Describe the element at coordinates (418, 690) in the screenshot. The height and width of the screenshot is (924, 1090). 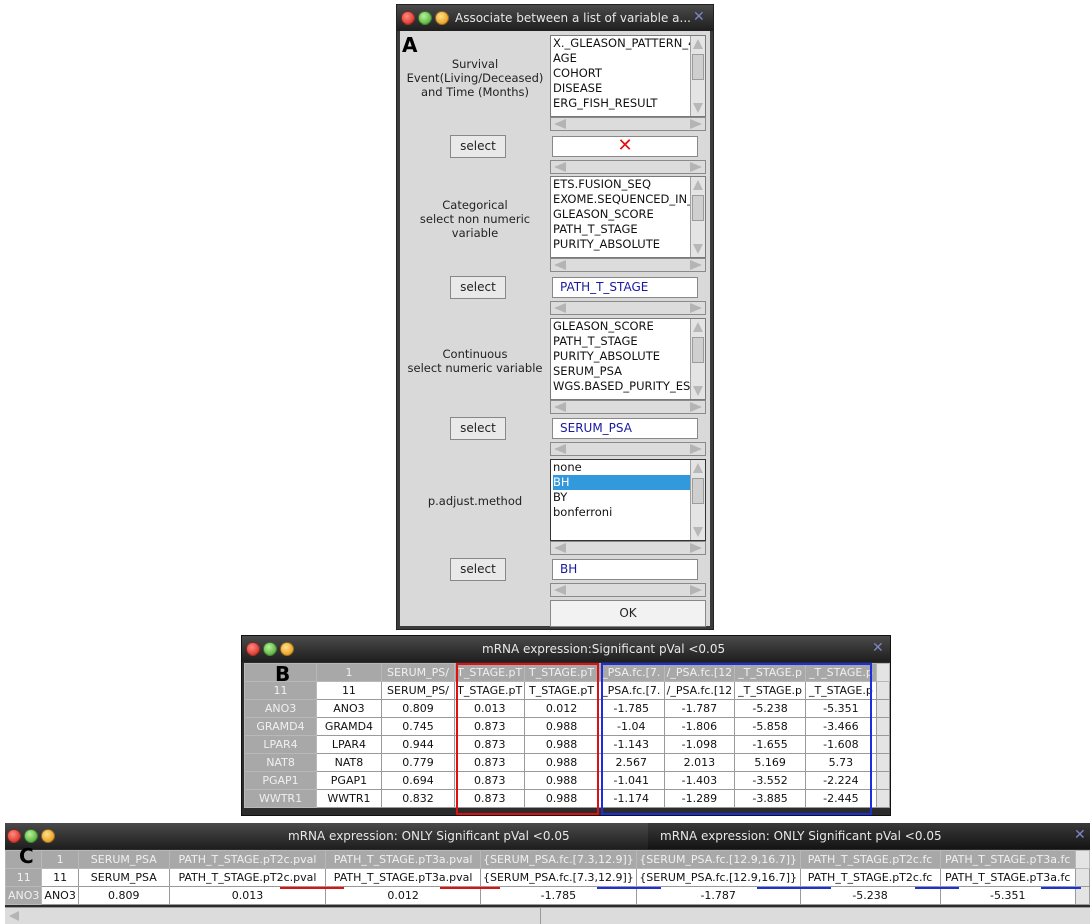
I see `table-cell: SERUM_PS/` at that location.